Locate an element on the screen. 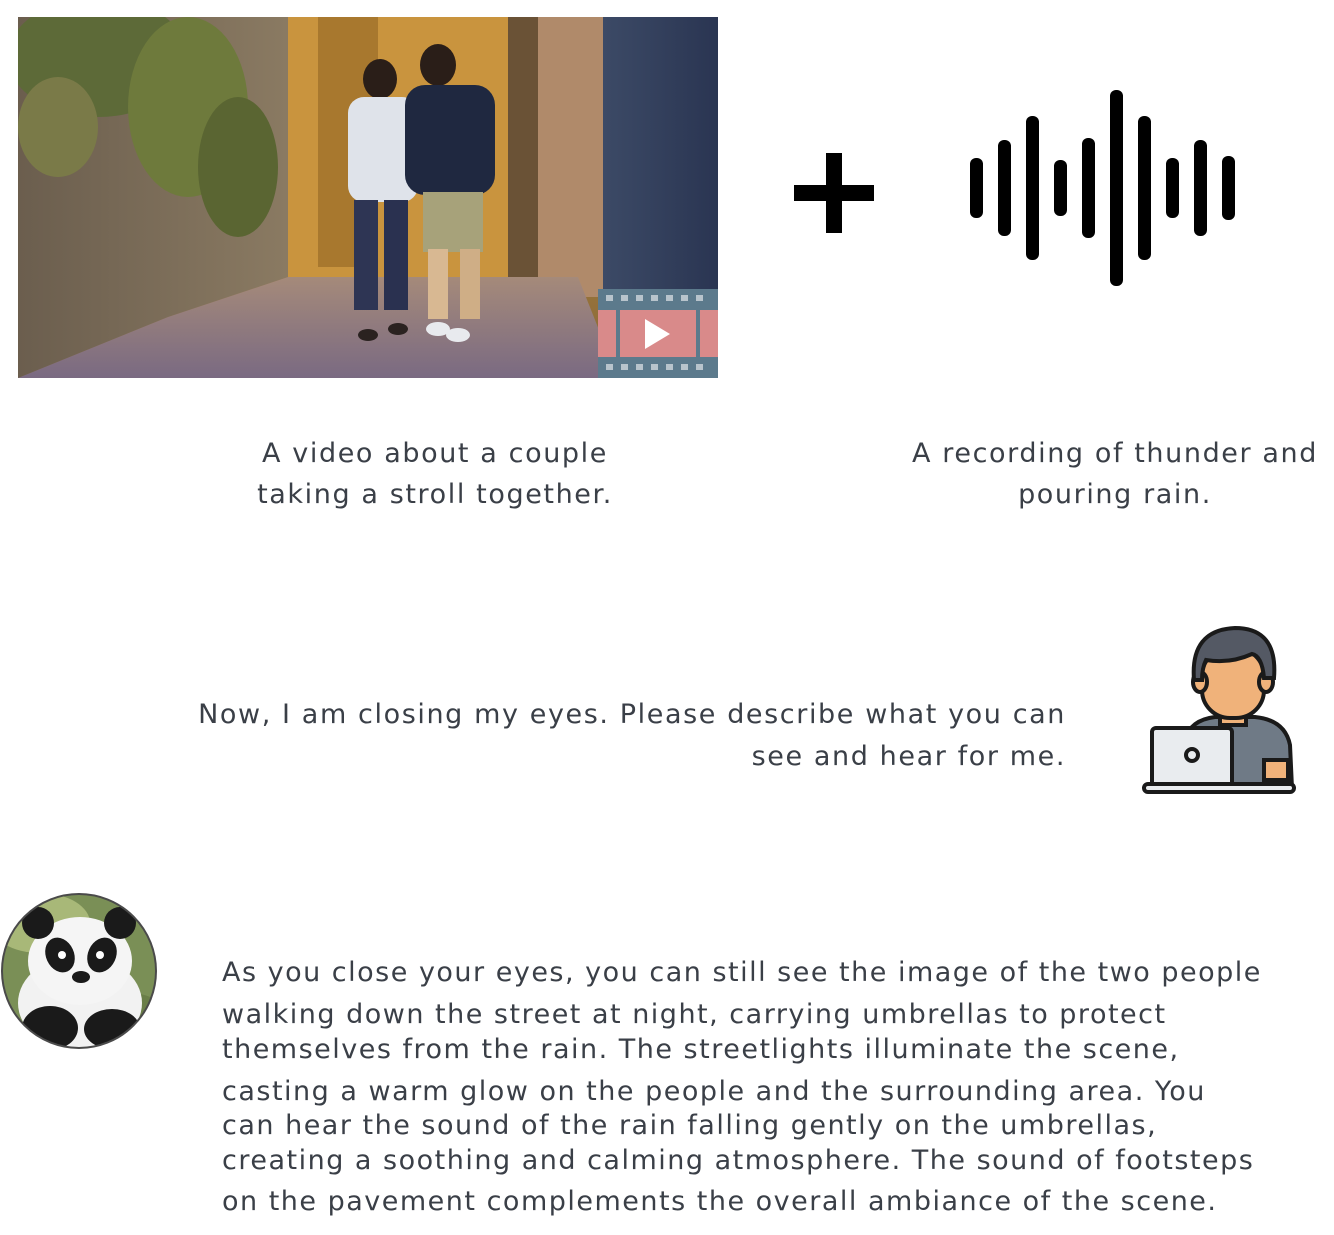 Image resolution: width=1334 pixels, height=1235 pixels. audio-caption: A recording of thunder and pouring rain. is located at coordinates (1115, 474).